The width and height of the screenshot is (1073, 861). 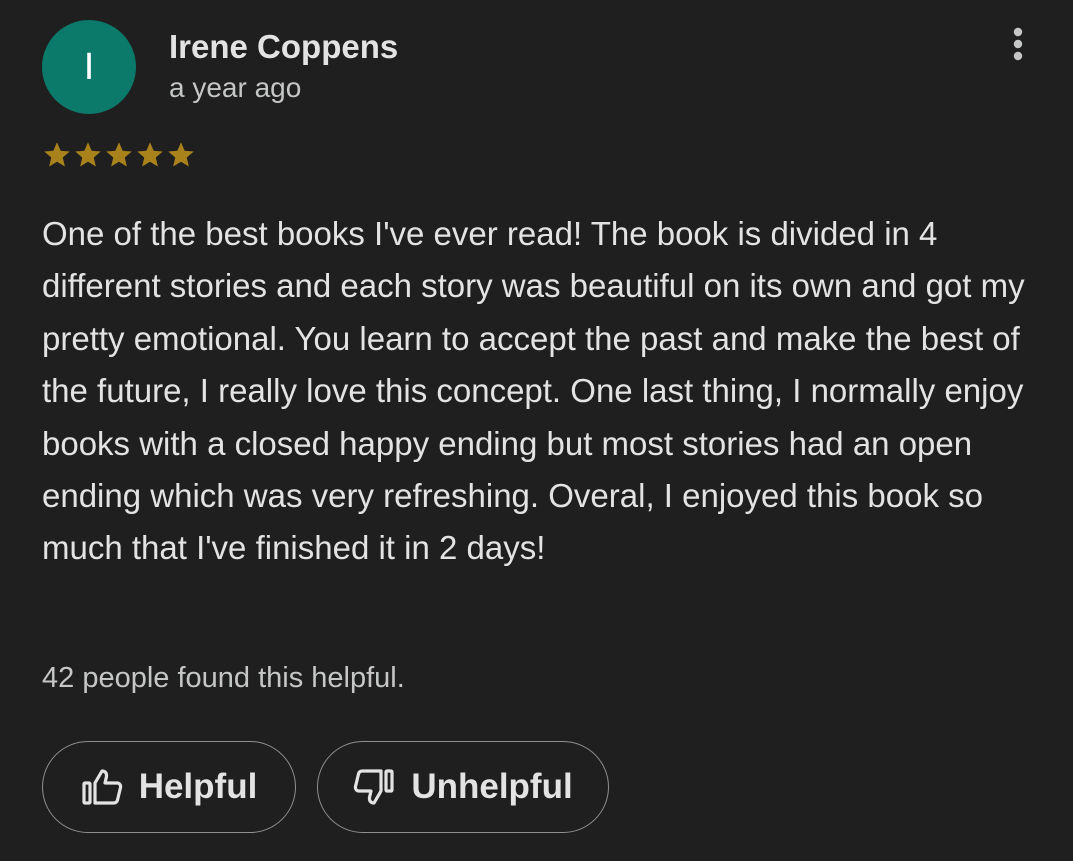 I want to click on helpful-button: Helpful, so click(x=169, y=787).